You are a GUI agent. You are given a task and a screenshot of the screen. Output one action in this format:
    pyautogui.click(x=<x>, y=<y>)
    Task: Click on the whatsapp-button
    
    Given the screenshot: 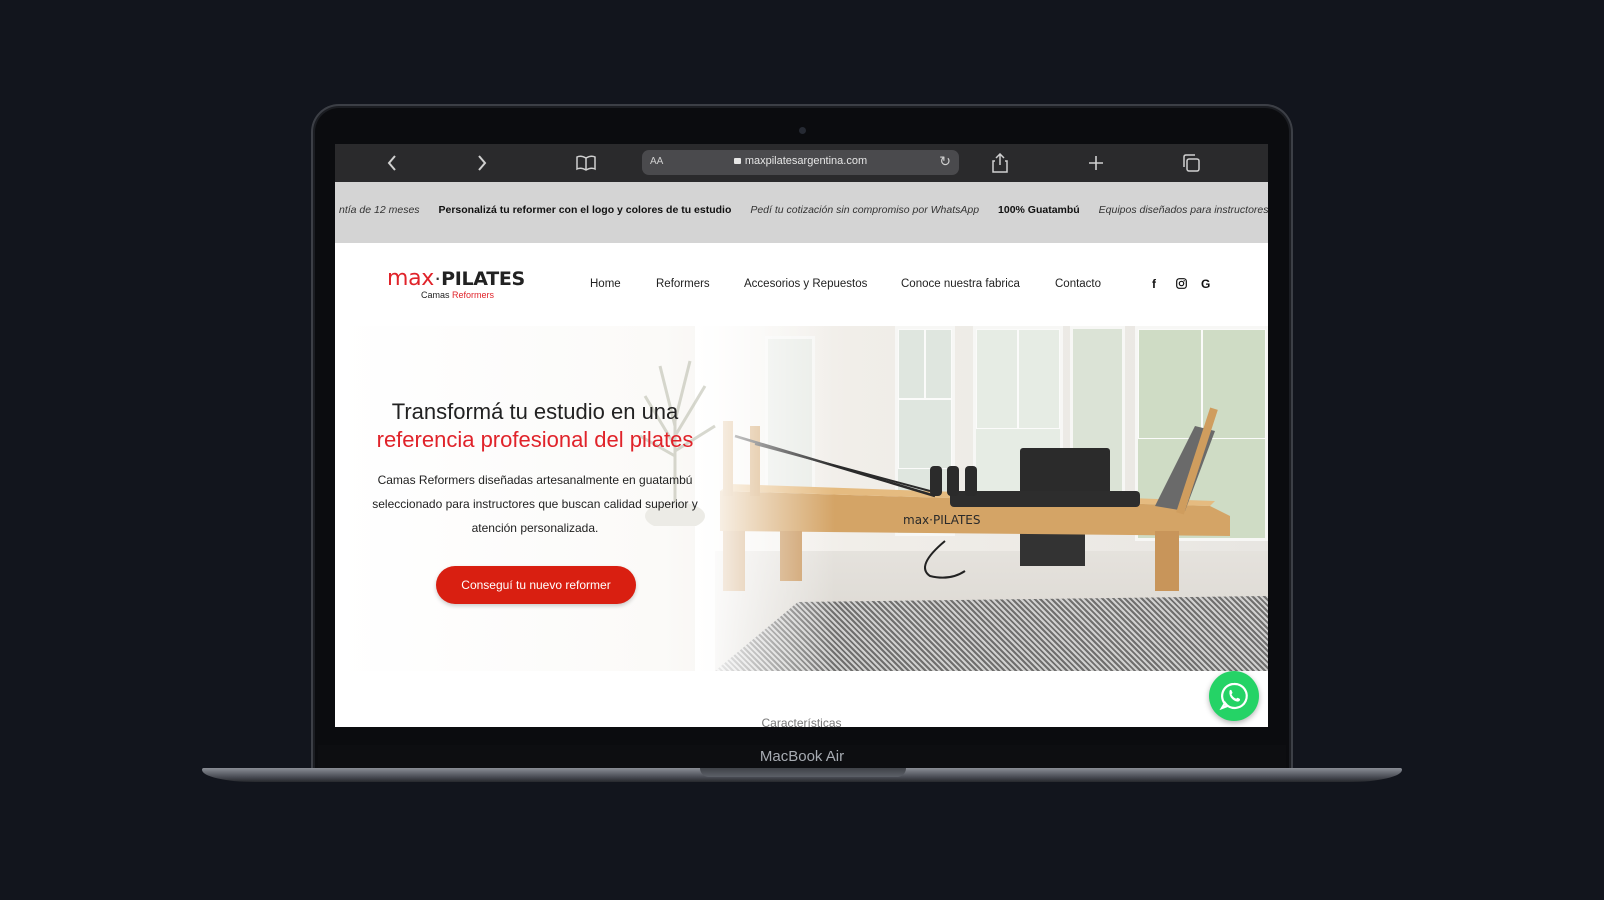 What is the action you would take?
    pyautogui.click(x=1234, y=696)
    